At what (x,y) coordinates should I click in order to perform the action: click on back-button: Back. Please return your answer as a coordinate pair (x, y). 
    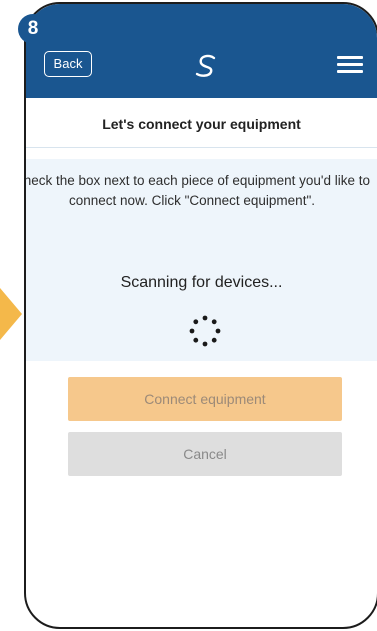
    Looking at the image, I should click on (68, 64).